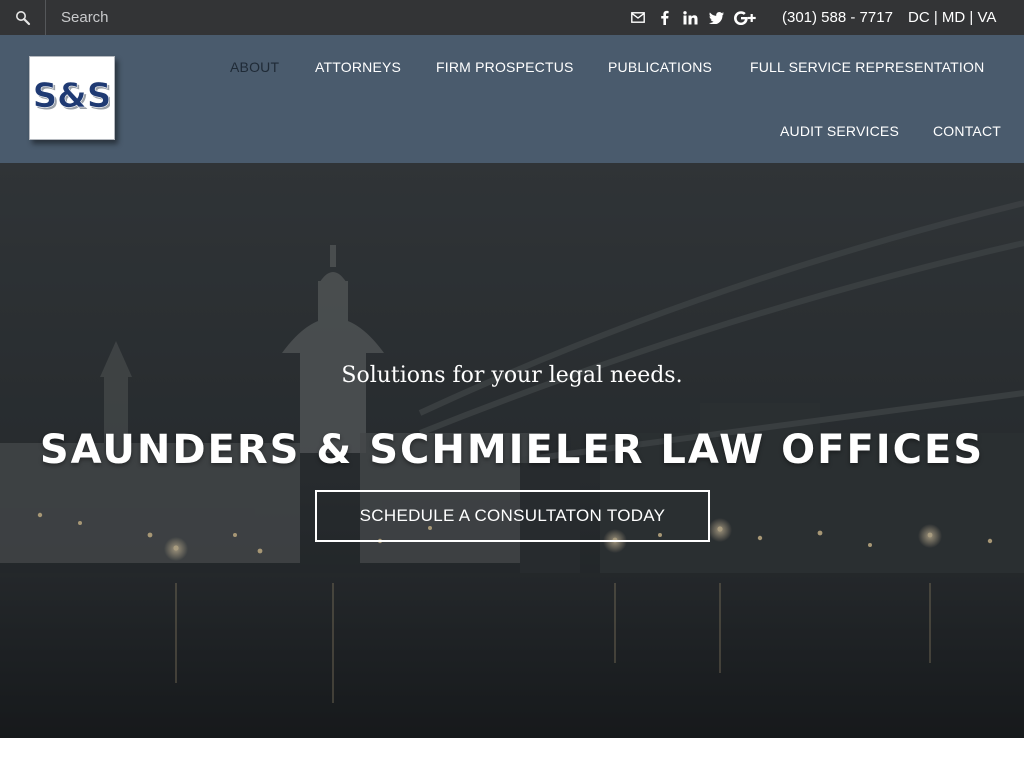 Image resolution: width=1024 pixels, height=768 pixels. I want to click on logo-text: S&S, so click(72, 96).